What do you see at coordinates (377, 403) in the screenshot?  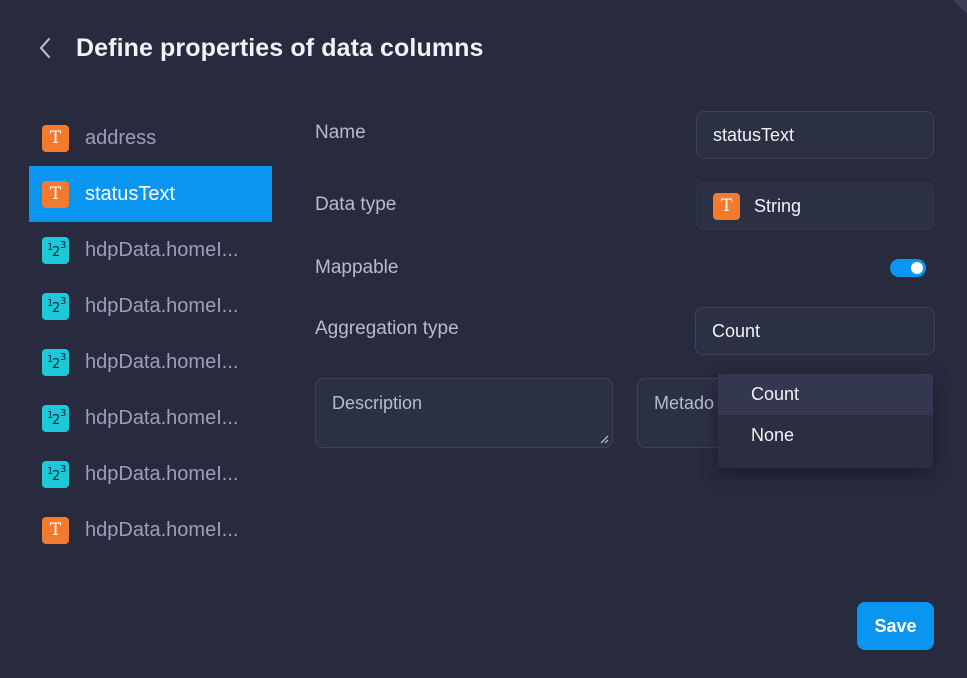 I see `description-placeholder: Description` at bounding box center [377, 403].